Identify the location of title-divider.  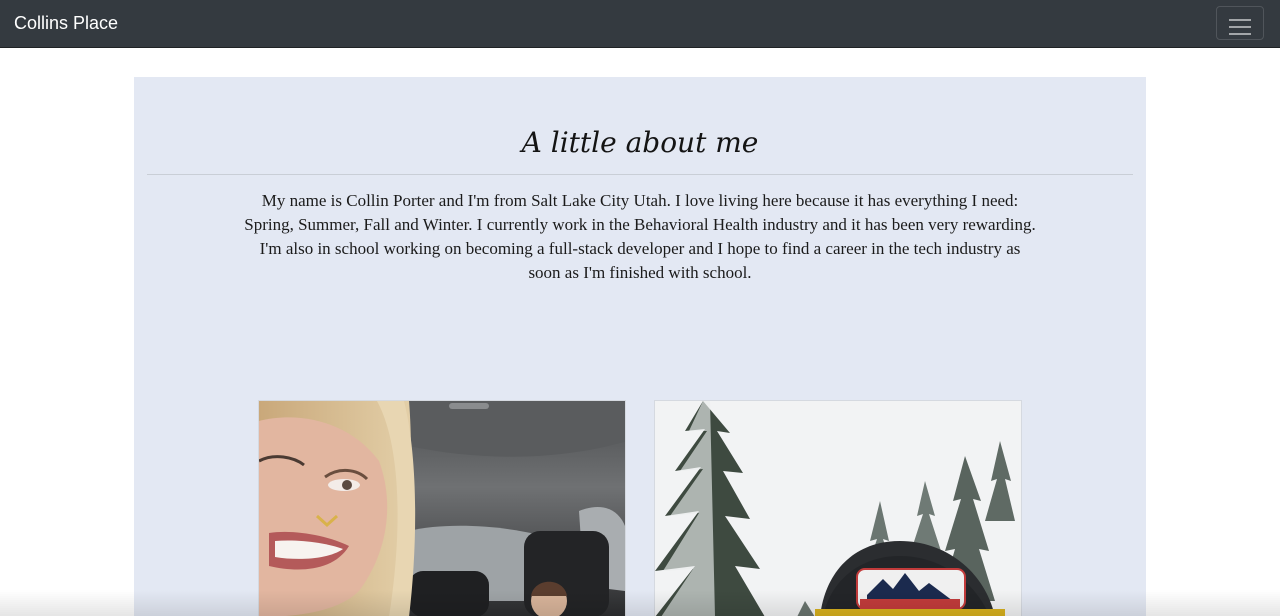
(640, 174).